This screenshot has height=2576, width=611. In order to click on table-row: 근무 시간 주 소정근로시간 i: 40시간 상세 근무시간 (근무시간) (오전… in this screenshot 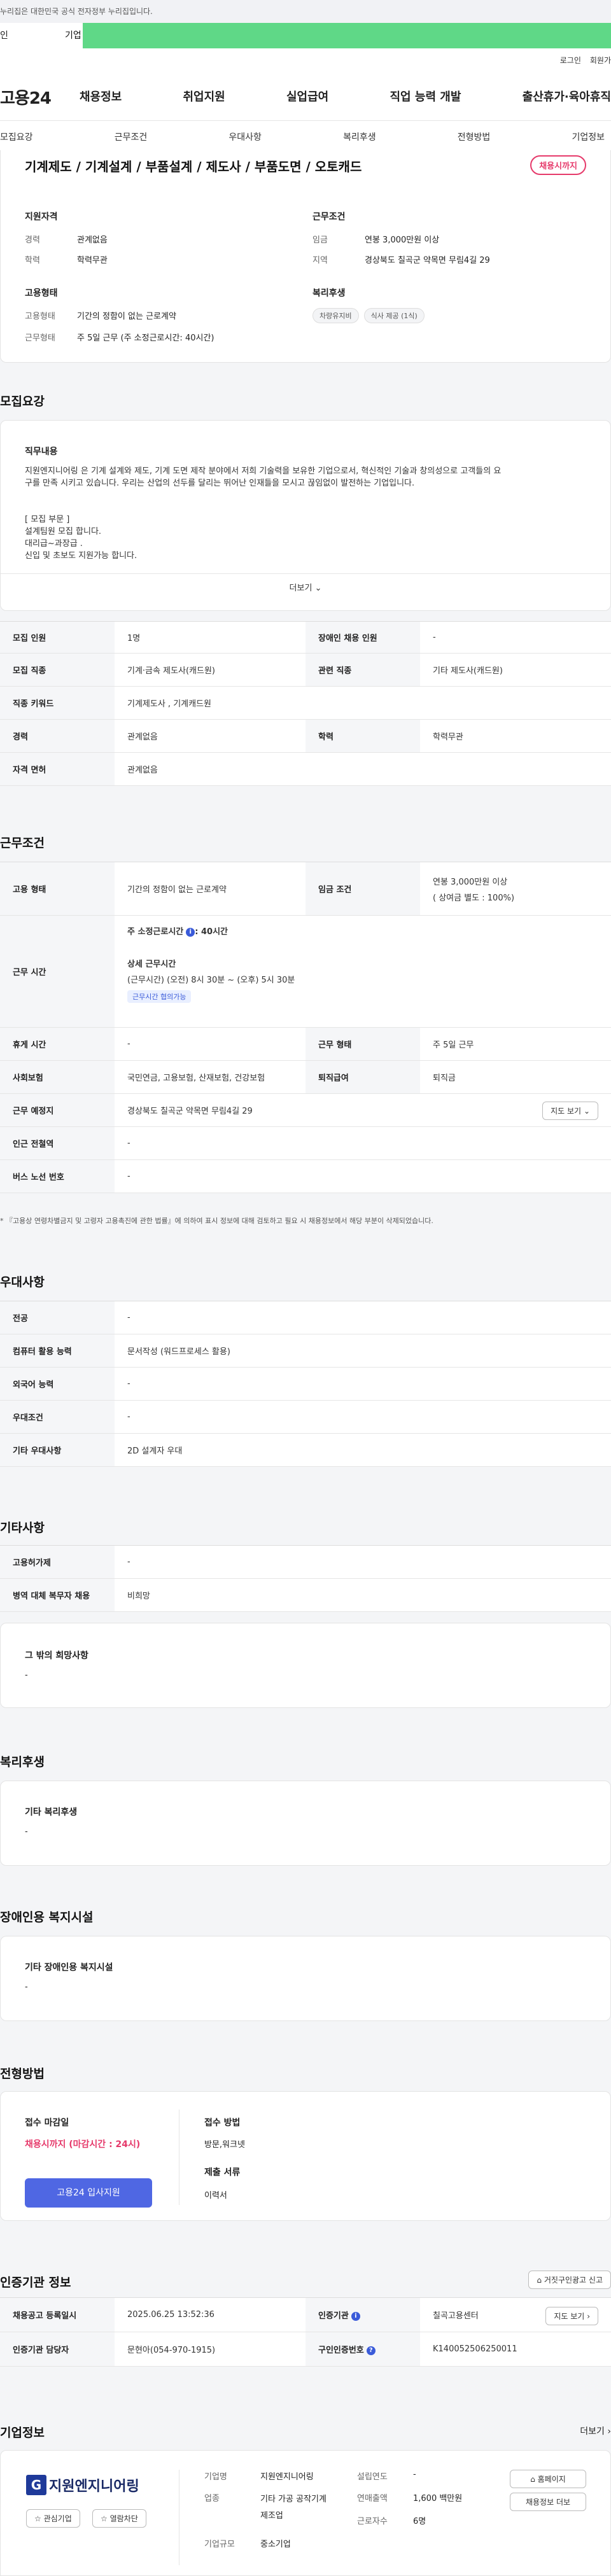, I will do `click(305, 971)`.